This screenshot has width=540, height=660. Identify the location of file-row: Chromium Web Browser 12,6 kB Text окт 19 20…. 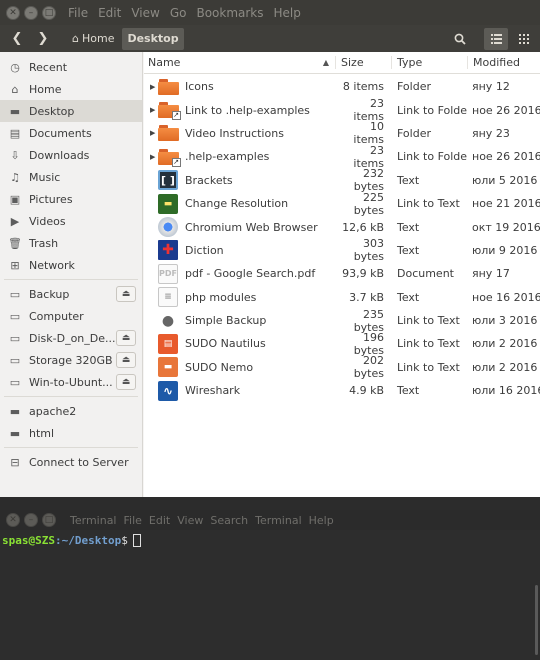
(342, 226).